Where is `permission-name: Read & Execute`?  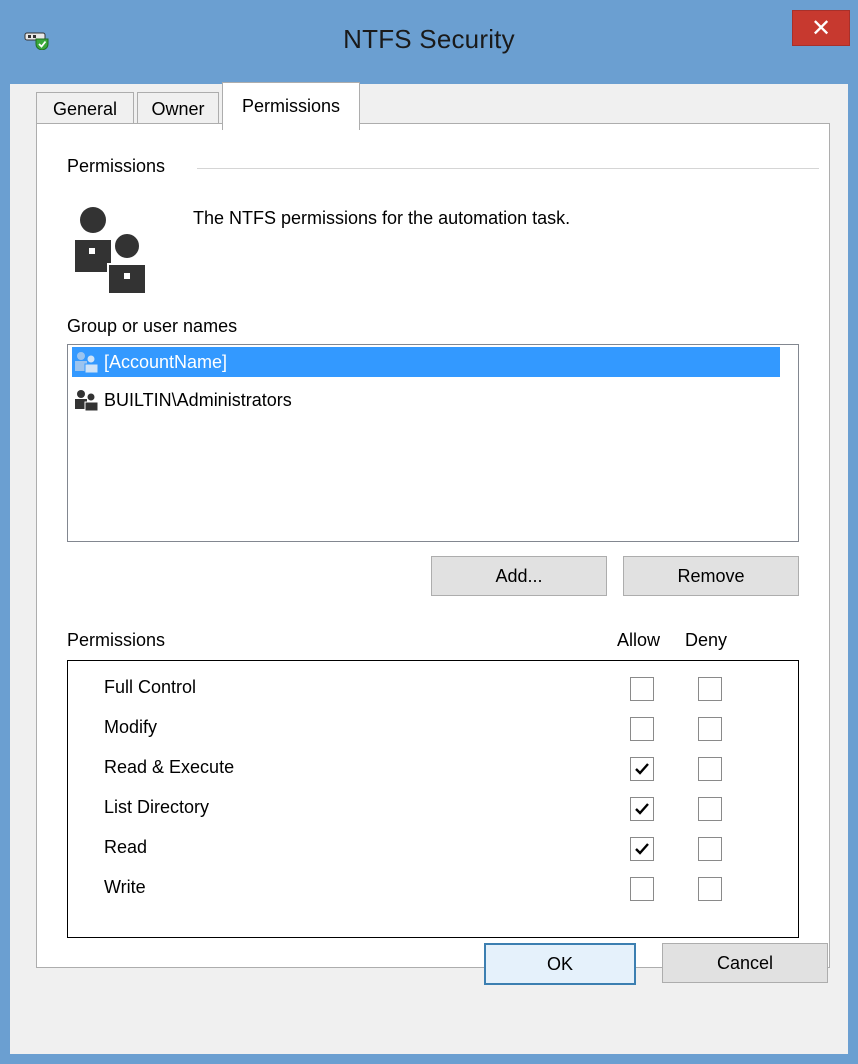
permission-name: Read & Execute is located at coordinates (169, 767).